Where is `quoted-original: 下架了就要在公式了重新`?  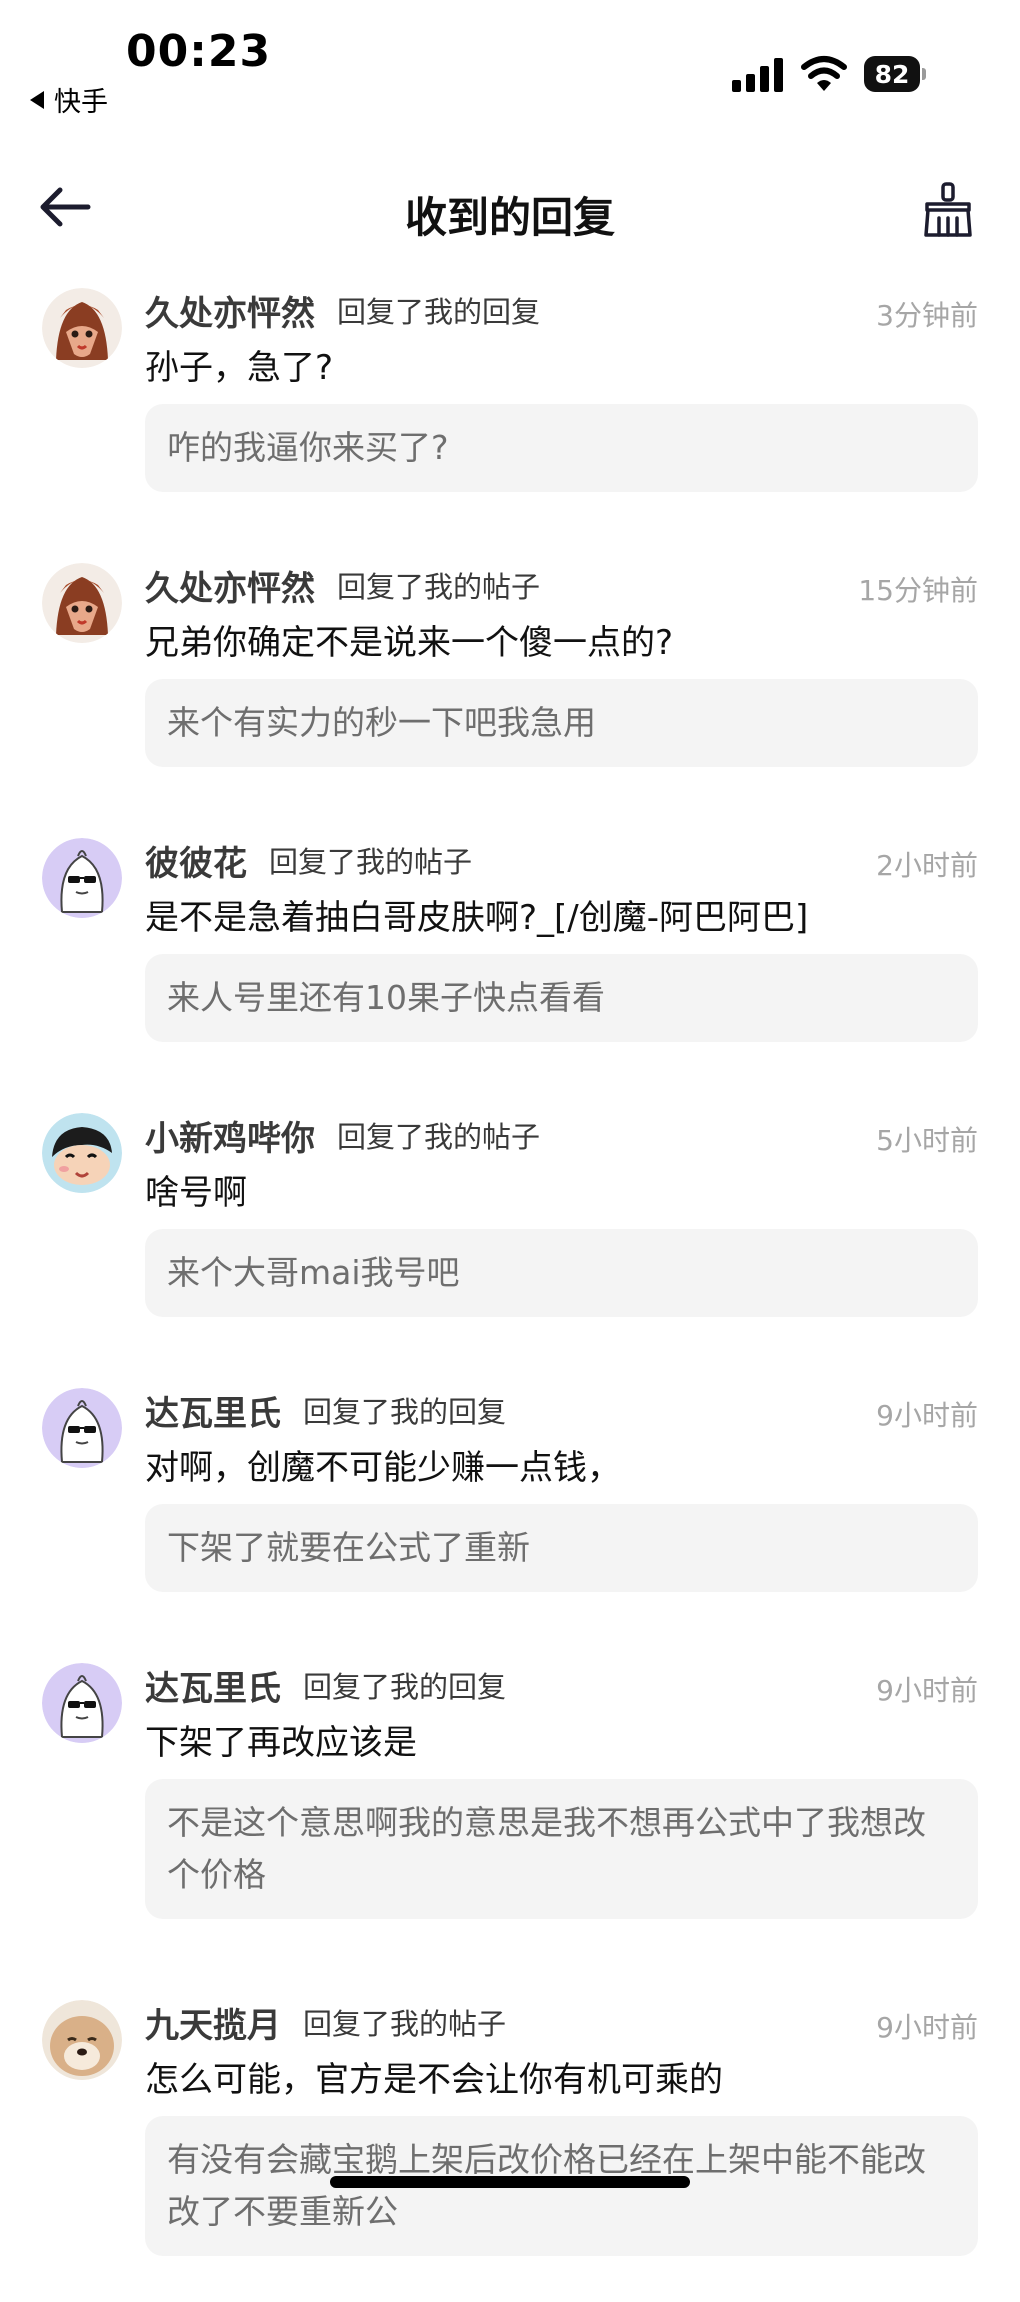
quoted-original: 下架了就要在公式了重新 is located at coordinates (561, 1548).